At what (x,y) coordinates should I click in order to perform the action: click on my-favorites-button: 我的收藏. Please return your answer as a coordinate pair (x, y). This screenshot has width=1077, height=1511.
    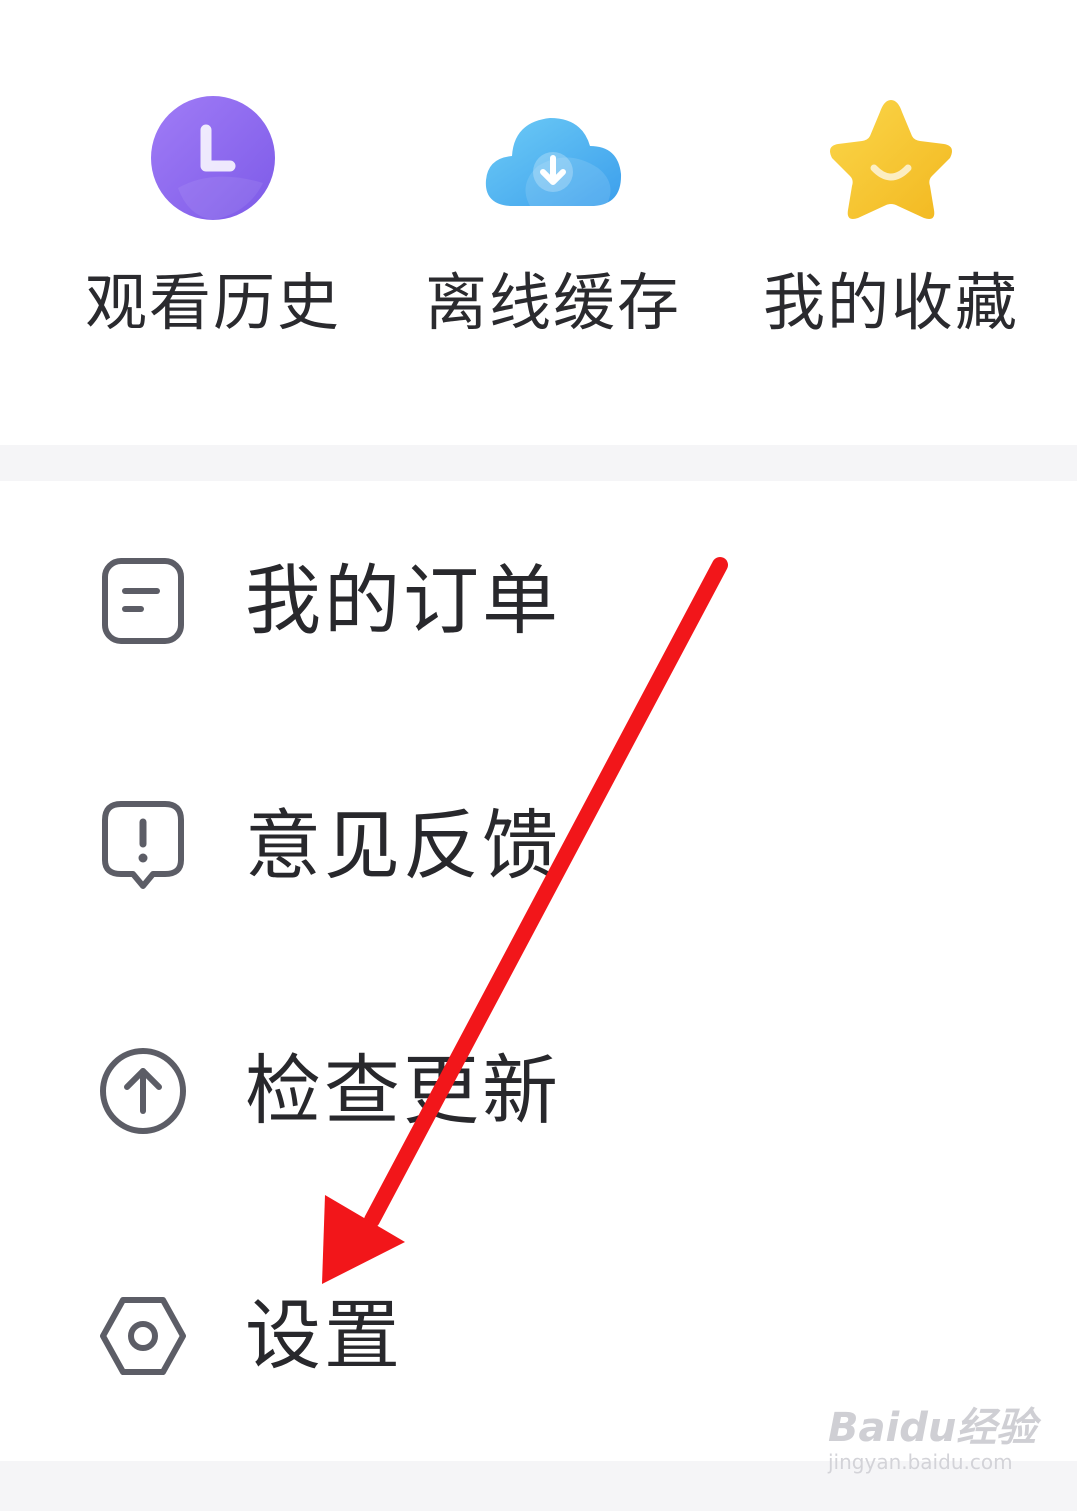
    Looking at the image, I should click on (891, 223).